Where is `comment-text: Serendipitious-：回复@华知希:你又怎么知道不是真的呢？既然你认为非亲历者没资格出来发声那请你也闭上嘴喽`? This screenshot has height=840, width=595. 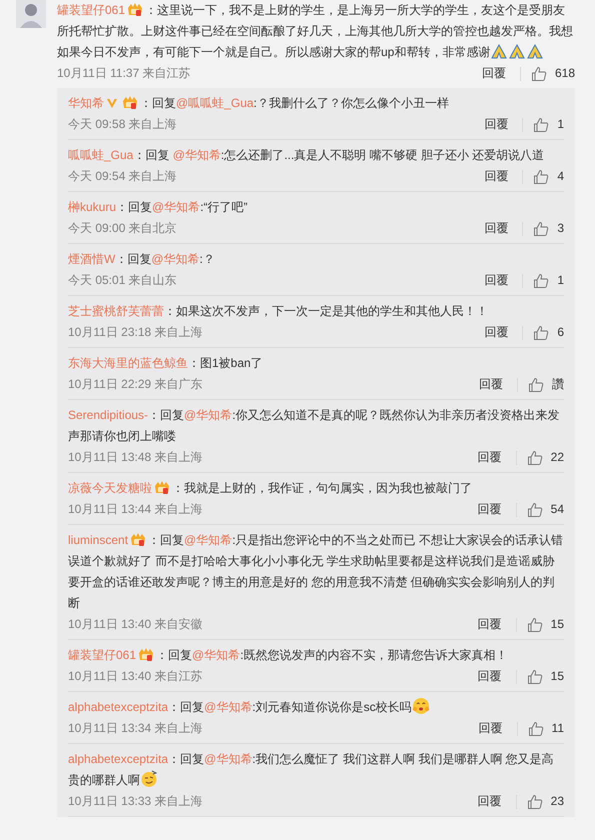 comment-text: Serendipitious-：回复@华知希:你又怎么知道不是真的呢？既然你认为非亲历者没资格出来发声那请你也闭上嘴喽 is located at coordinates (314, 426).